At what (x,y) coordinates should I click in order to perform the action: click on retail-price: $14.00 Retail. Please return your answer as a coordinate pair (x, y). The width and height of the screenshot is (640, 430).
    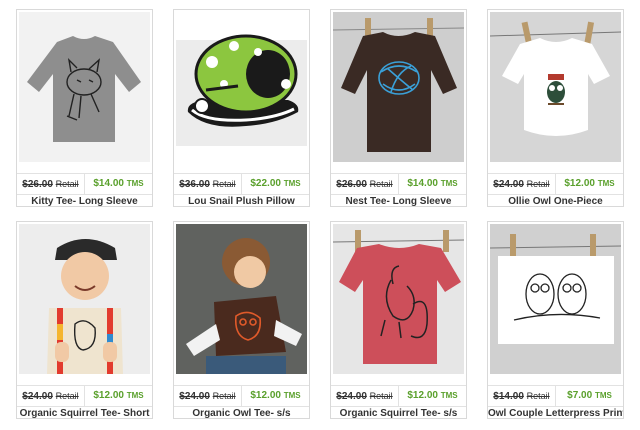
    Looking at the image, I should click on (522, 396).